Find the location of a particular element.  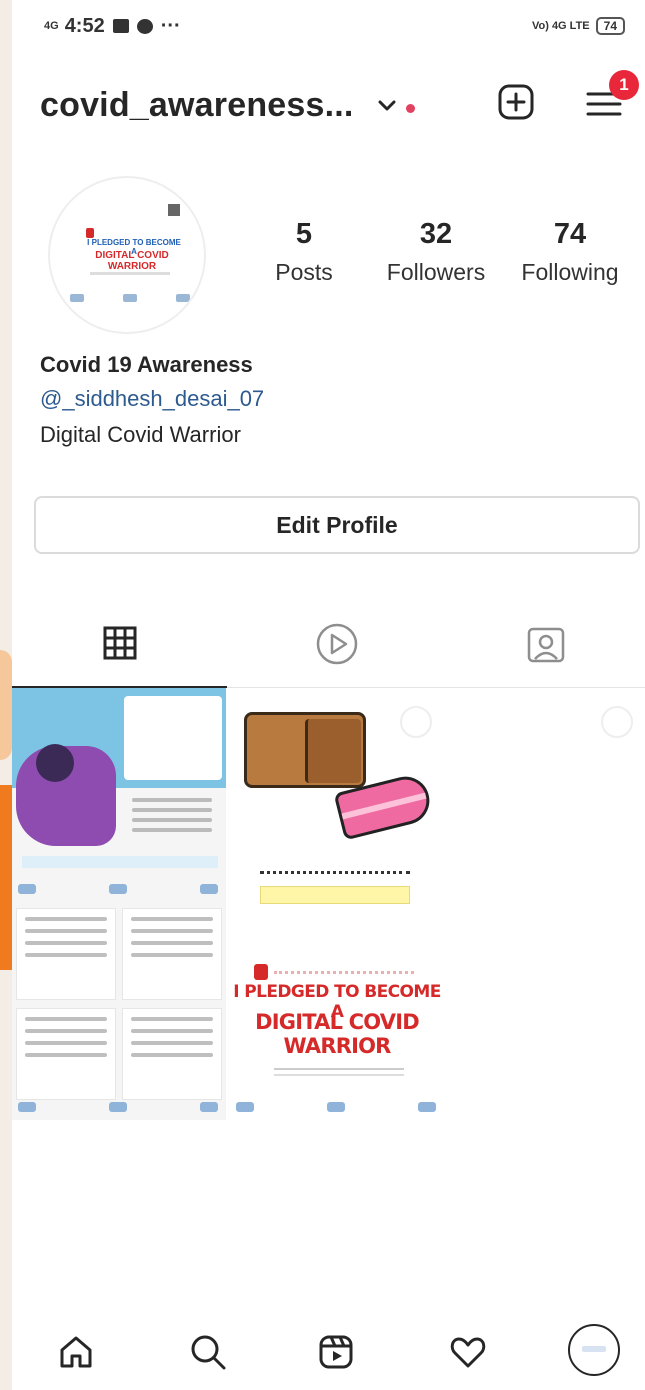

tab-posts-grid is located at coordinates (119, 644).